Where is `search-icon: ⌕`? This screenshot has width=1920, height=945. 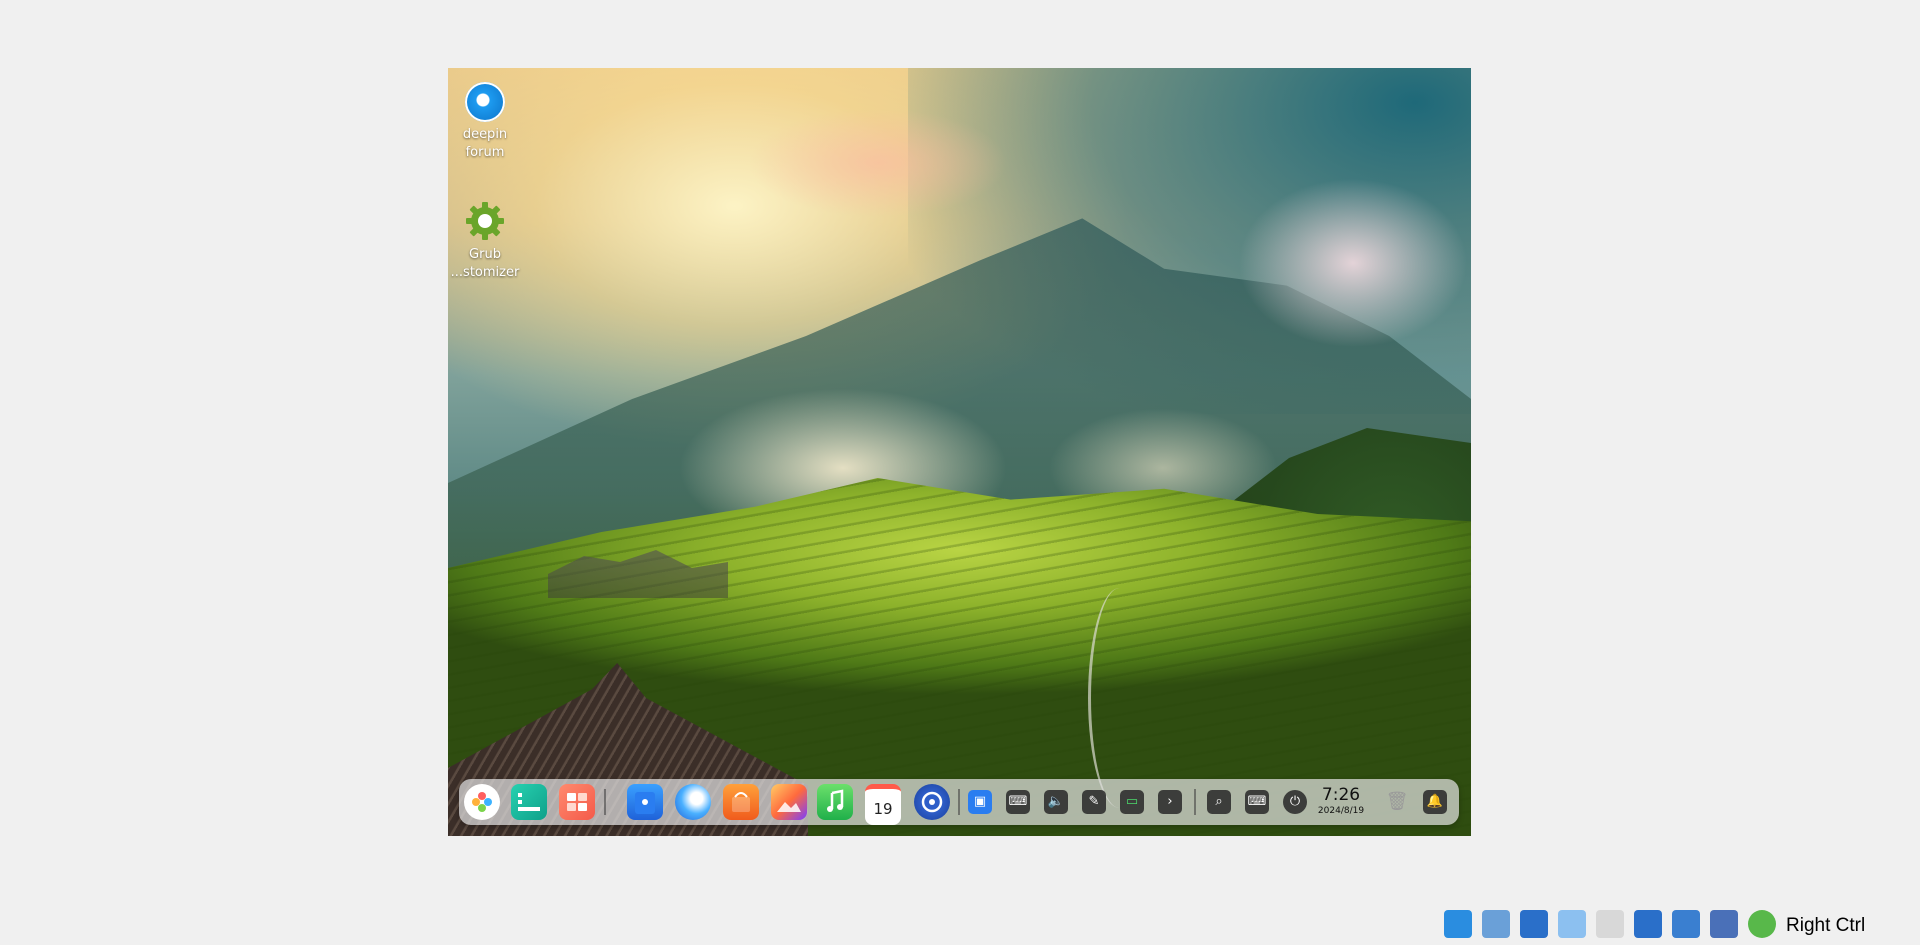 search-icon: ⌕ is located at coordinates (1219, 802).